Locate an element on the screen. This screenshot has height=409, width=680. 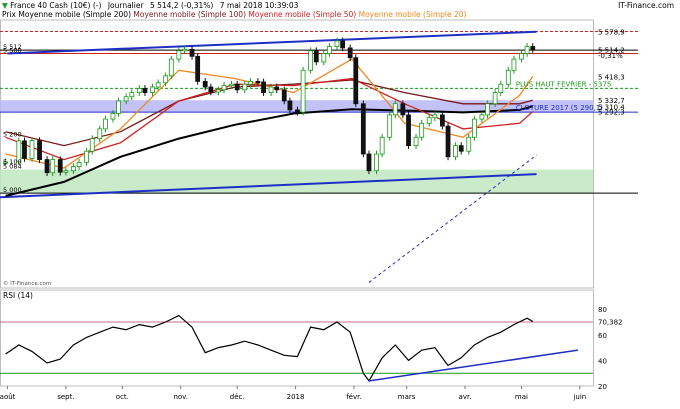
rsi-y-tick-2: 40 is located at coordinates (602, 361).